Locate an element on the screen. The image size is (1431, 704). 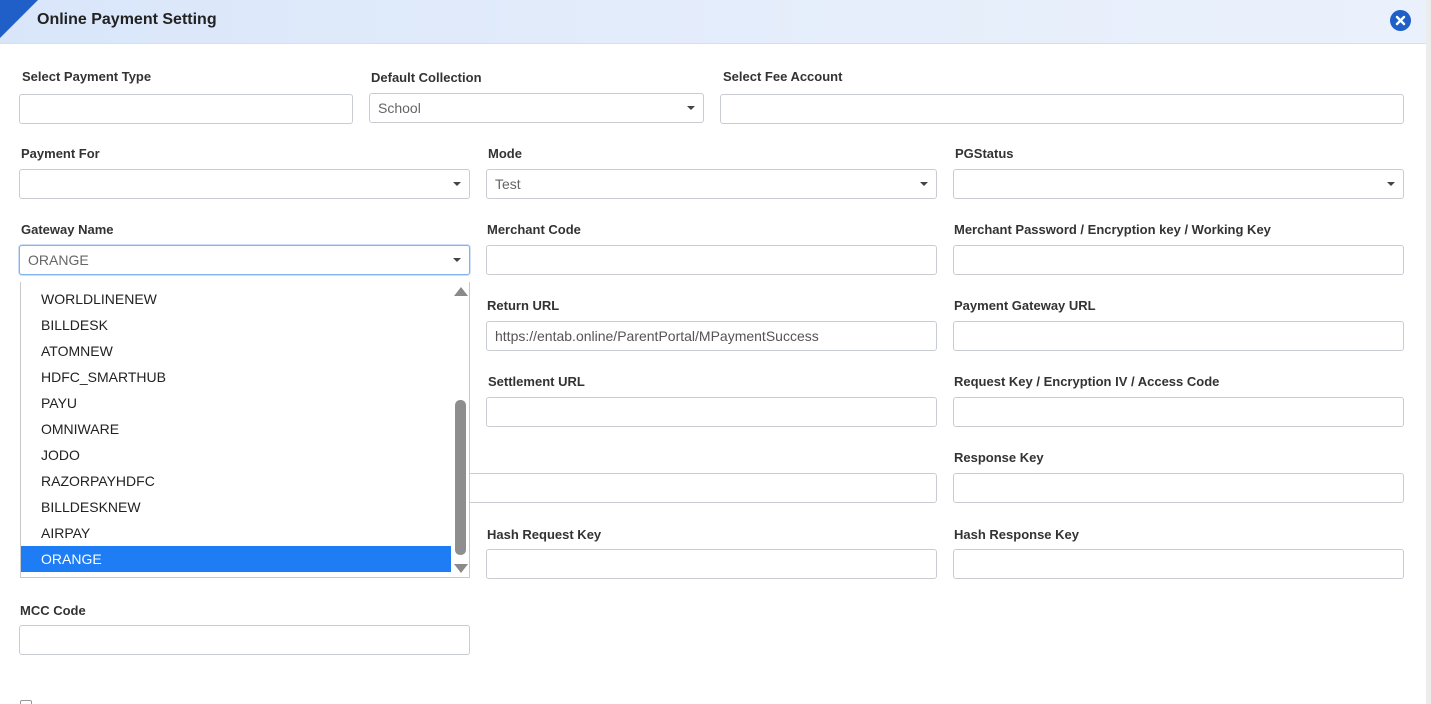
payment-for-select is located at coordinates (244, 184).